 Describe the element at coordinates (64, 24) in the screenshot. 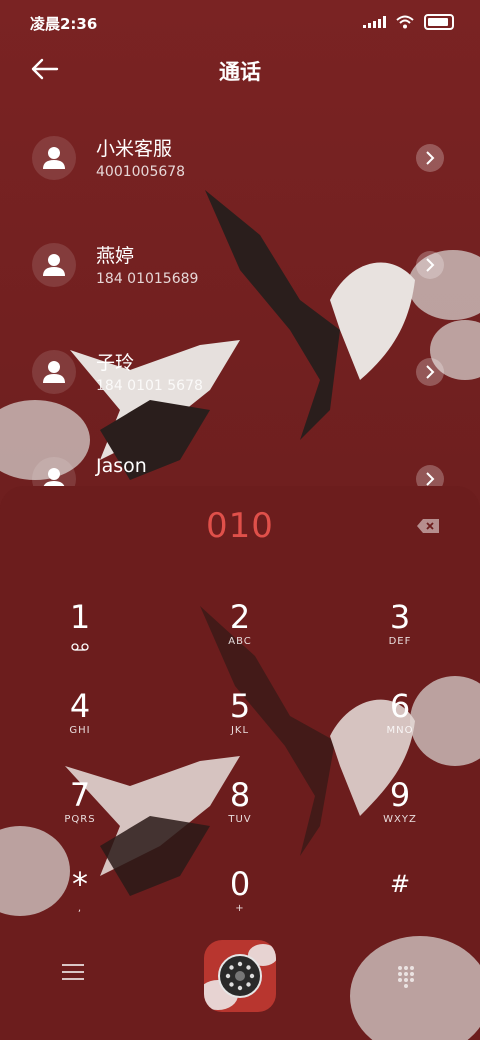

I see `status-time: 凌晨2:36` at that location.